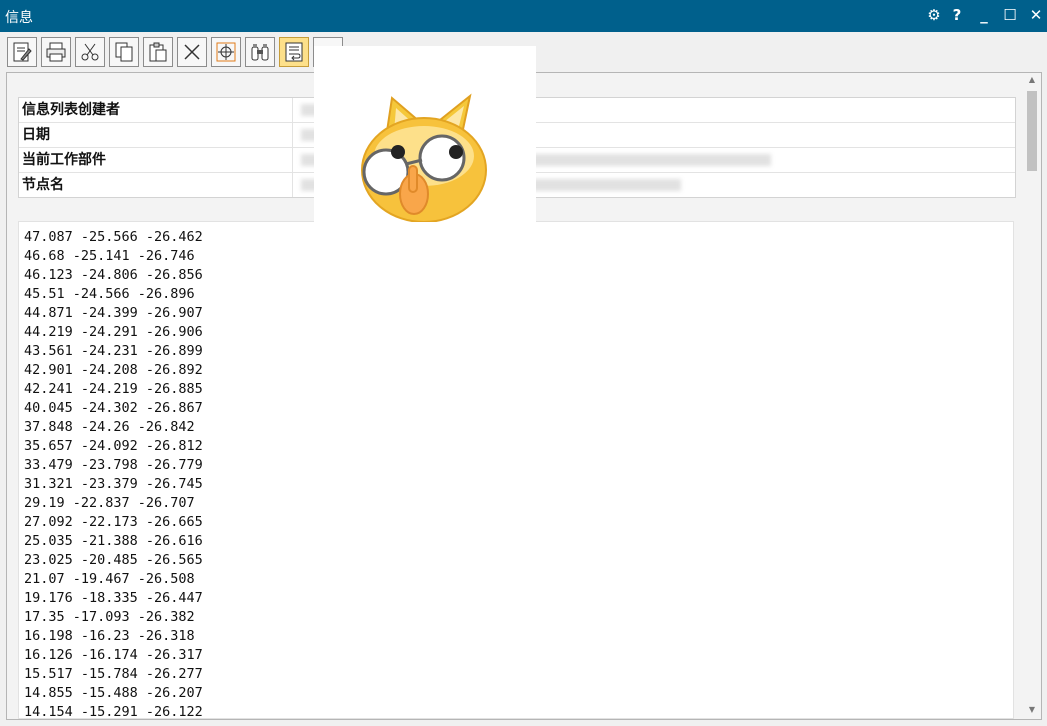 This screenshot has width=1047, height=726. Describe the element at coordinates (1032, 711) in the screenshot. I see `scroll-down-icon: ▼` at that location.